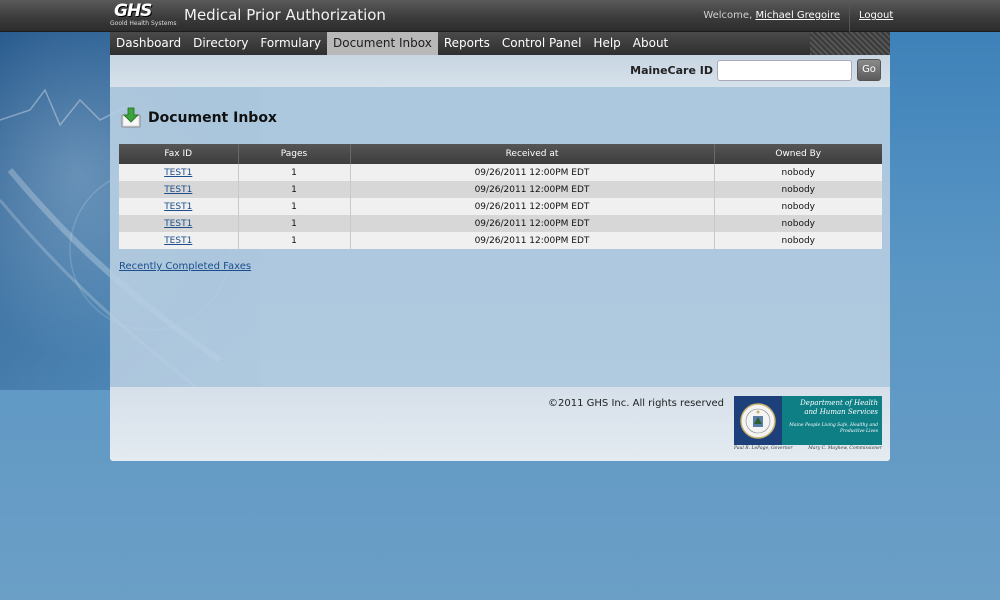 Image resolution: width=1000 pixels, height=600 pixels. I want to click on nav-formulary: Formulary, so click(290, 43).